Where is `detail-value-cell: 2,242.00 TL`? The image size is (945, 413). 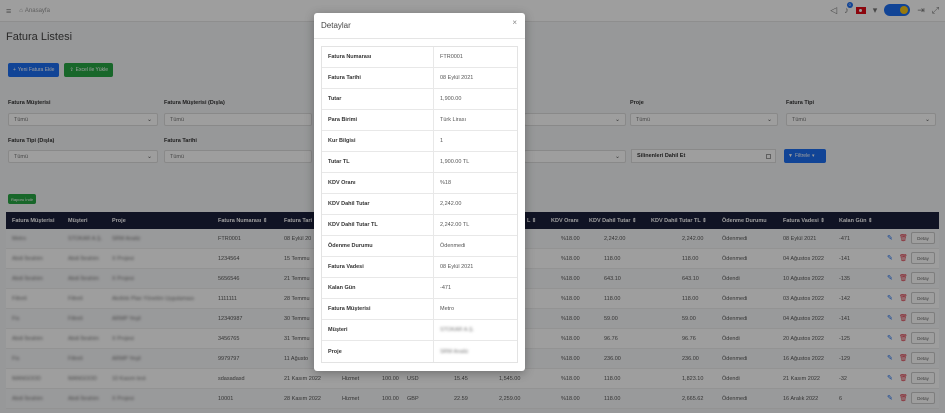 detail-value-cell: 2,242.00 TL is located at coordinates (475, 225).